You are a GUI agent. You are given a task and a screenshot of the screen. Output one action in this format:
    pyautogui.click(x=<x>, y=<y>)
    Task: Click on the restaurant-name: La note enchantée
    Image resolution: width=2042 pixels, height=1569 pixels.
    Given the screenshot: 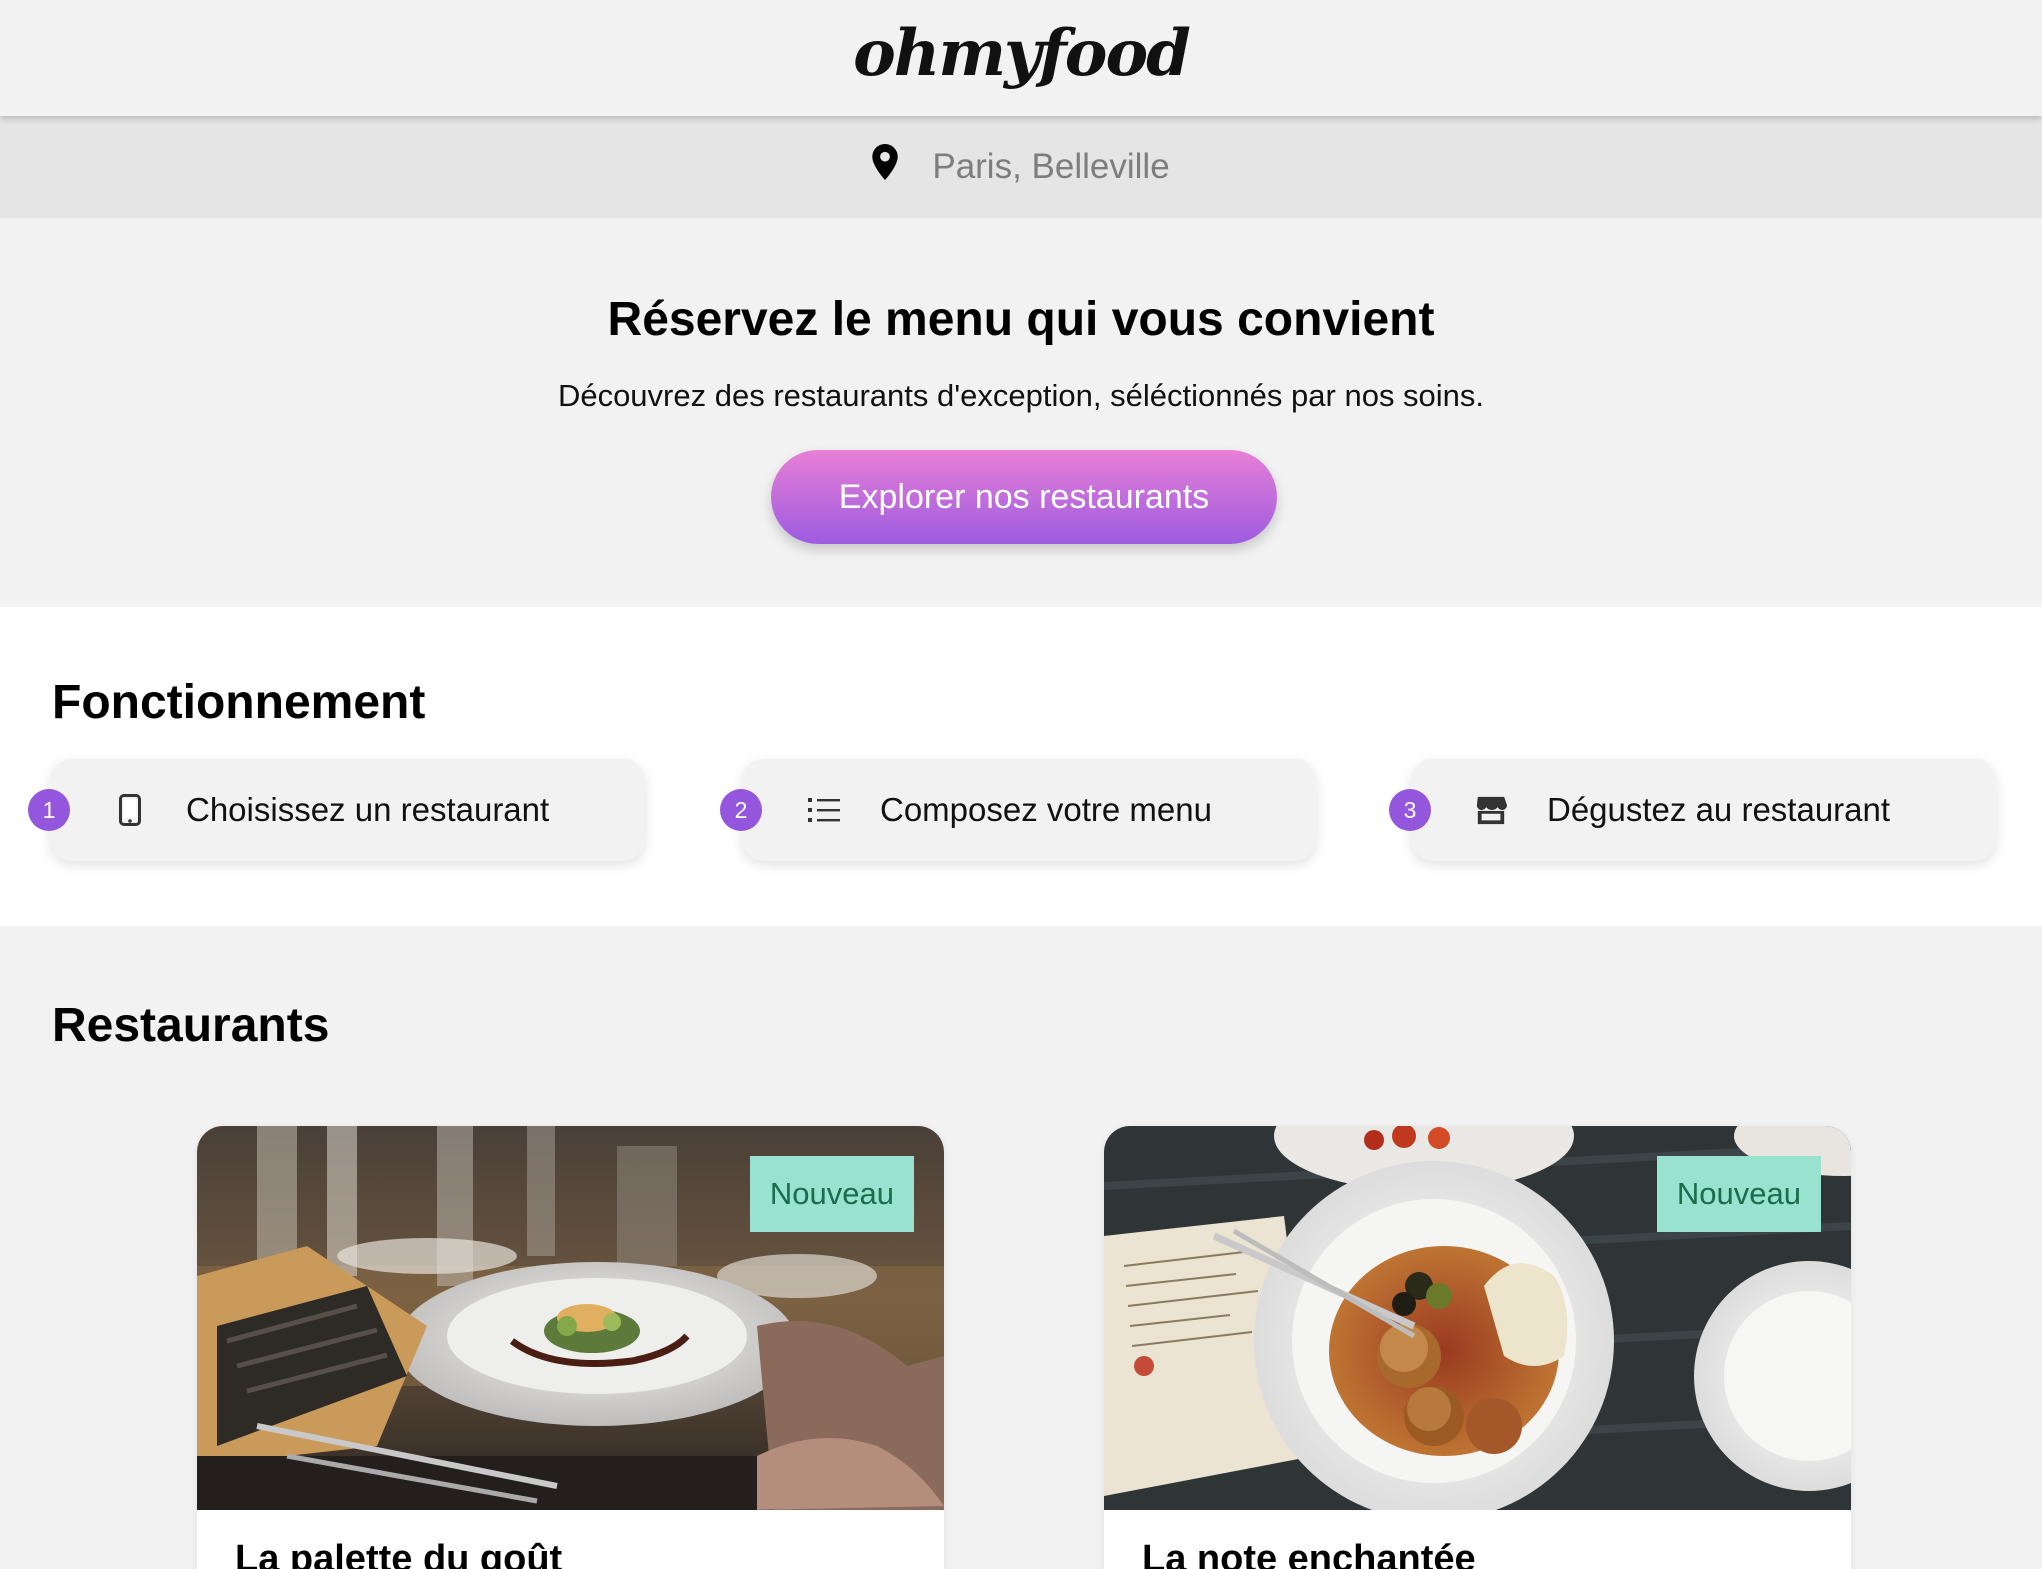 What is the action you would take?
    pyautogui.click(x=1309, y=1553)
    